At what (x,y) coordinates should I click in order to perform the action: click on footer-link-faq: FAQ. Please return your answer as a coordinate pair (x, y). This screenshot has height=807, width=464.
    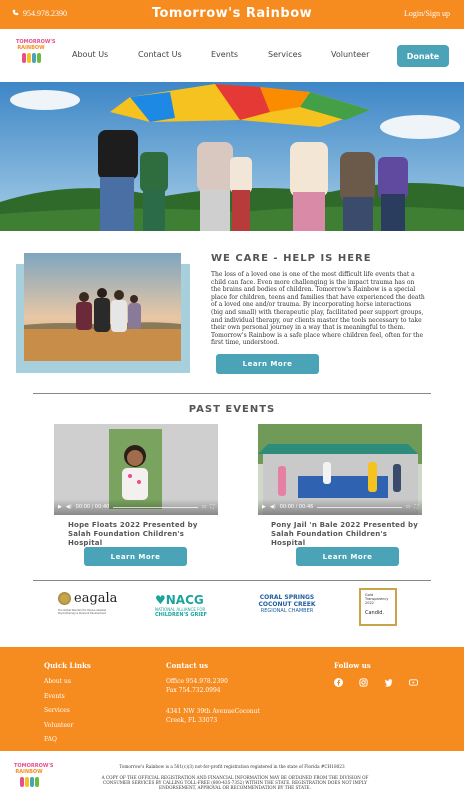
    Looking at the image, I should click on (67, 739).